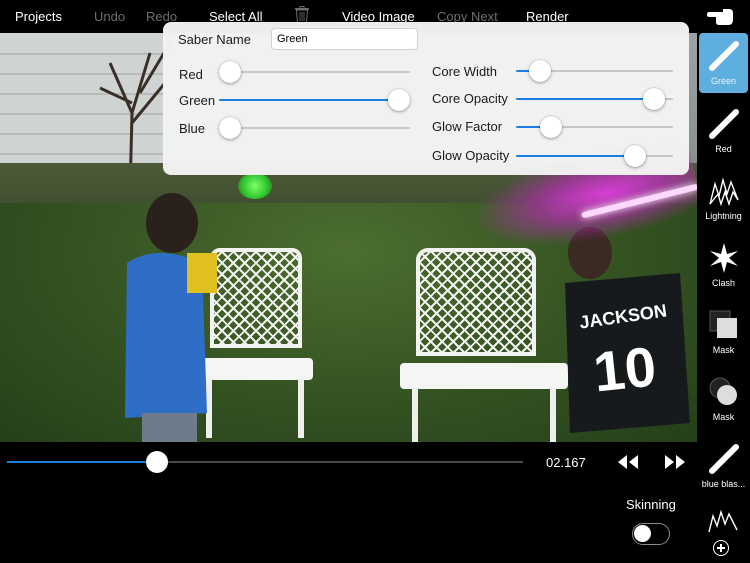  What do you see at coordinates (539, 71) in the screenshot?
I see `core-width-slider-thumb` at bounding box center [539, 71].